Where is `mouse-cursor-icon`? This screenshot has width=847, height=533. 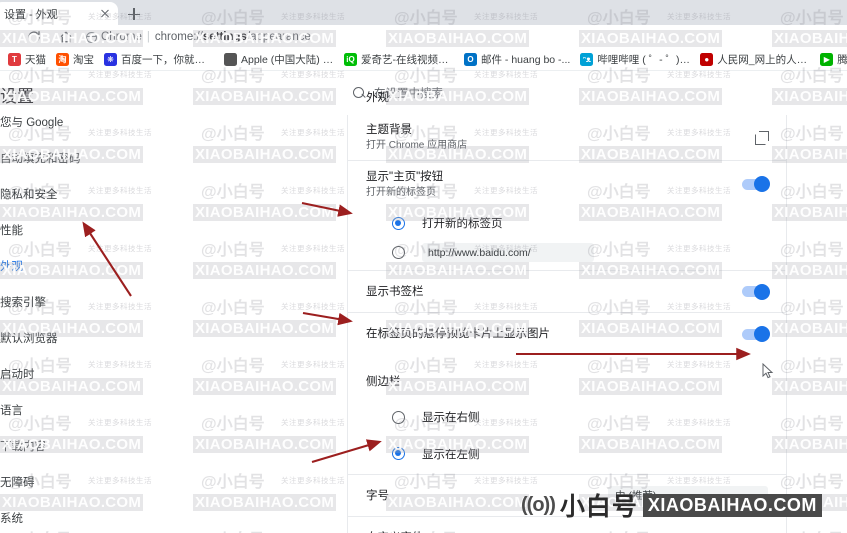
mouse-cursor-icon is located at coordinates (768, 371).